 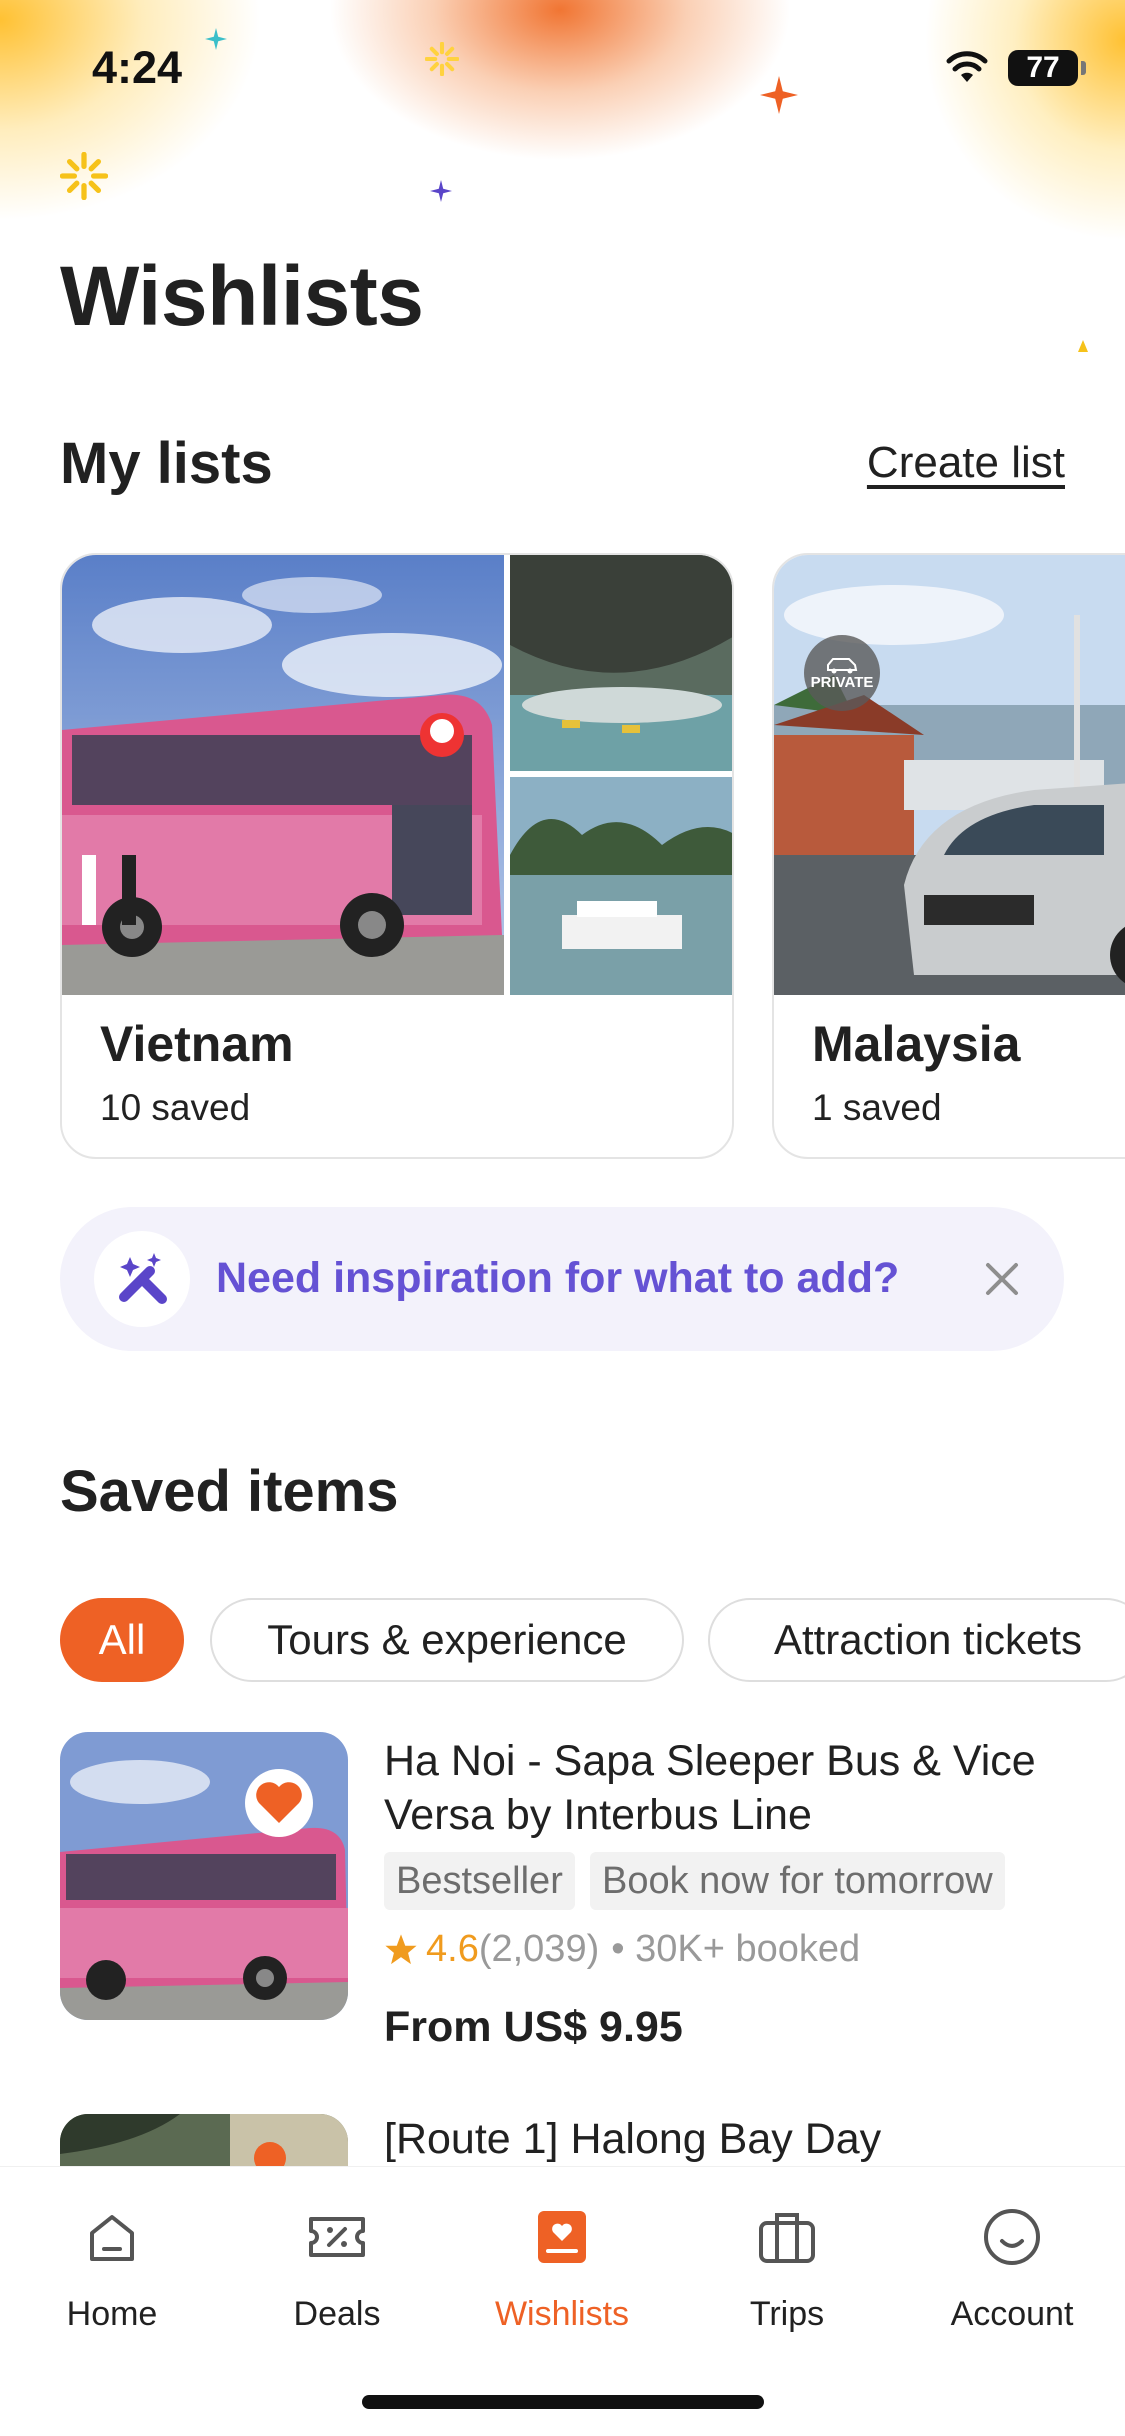 I want to click on inspiration-banner: Need inspiration for what to add?, so click(x=562, y=1279).